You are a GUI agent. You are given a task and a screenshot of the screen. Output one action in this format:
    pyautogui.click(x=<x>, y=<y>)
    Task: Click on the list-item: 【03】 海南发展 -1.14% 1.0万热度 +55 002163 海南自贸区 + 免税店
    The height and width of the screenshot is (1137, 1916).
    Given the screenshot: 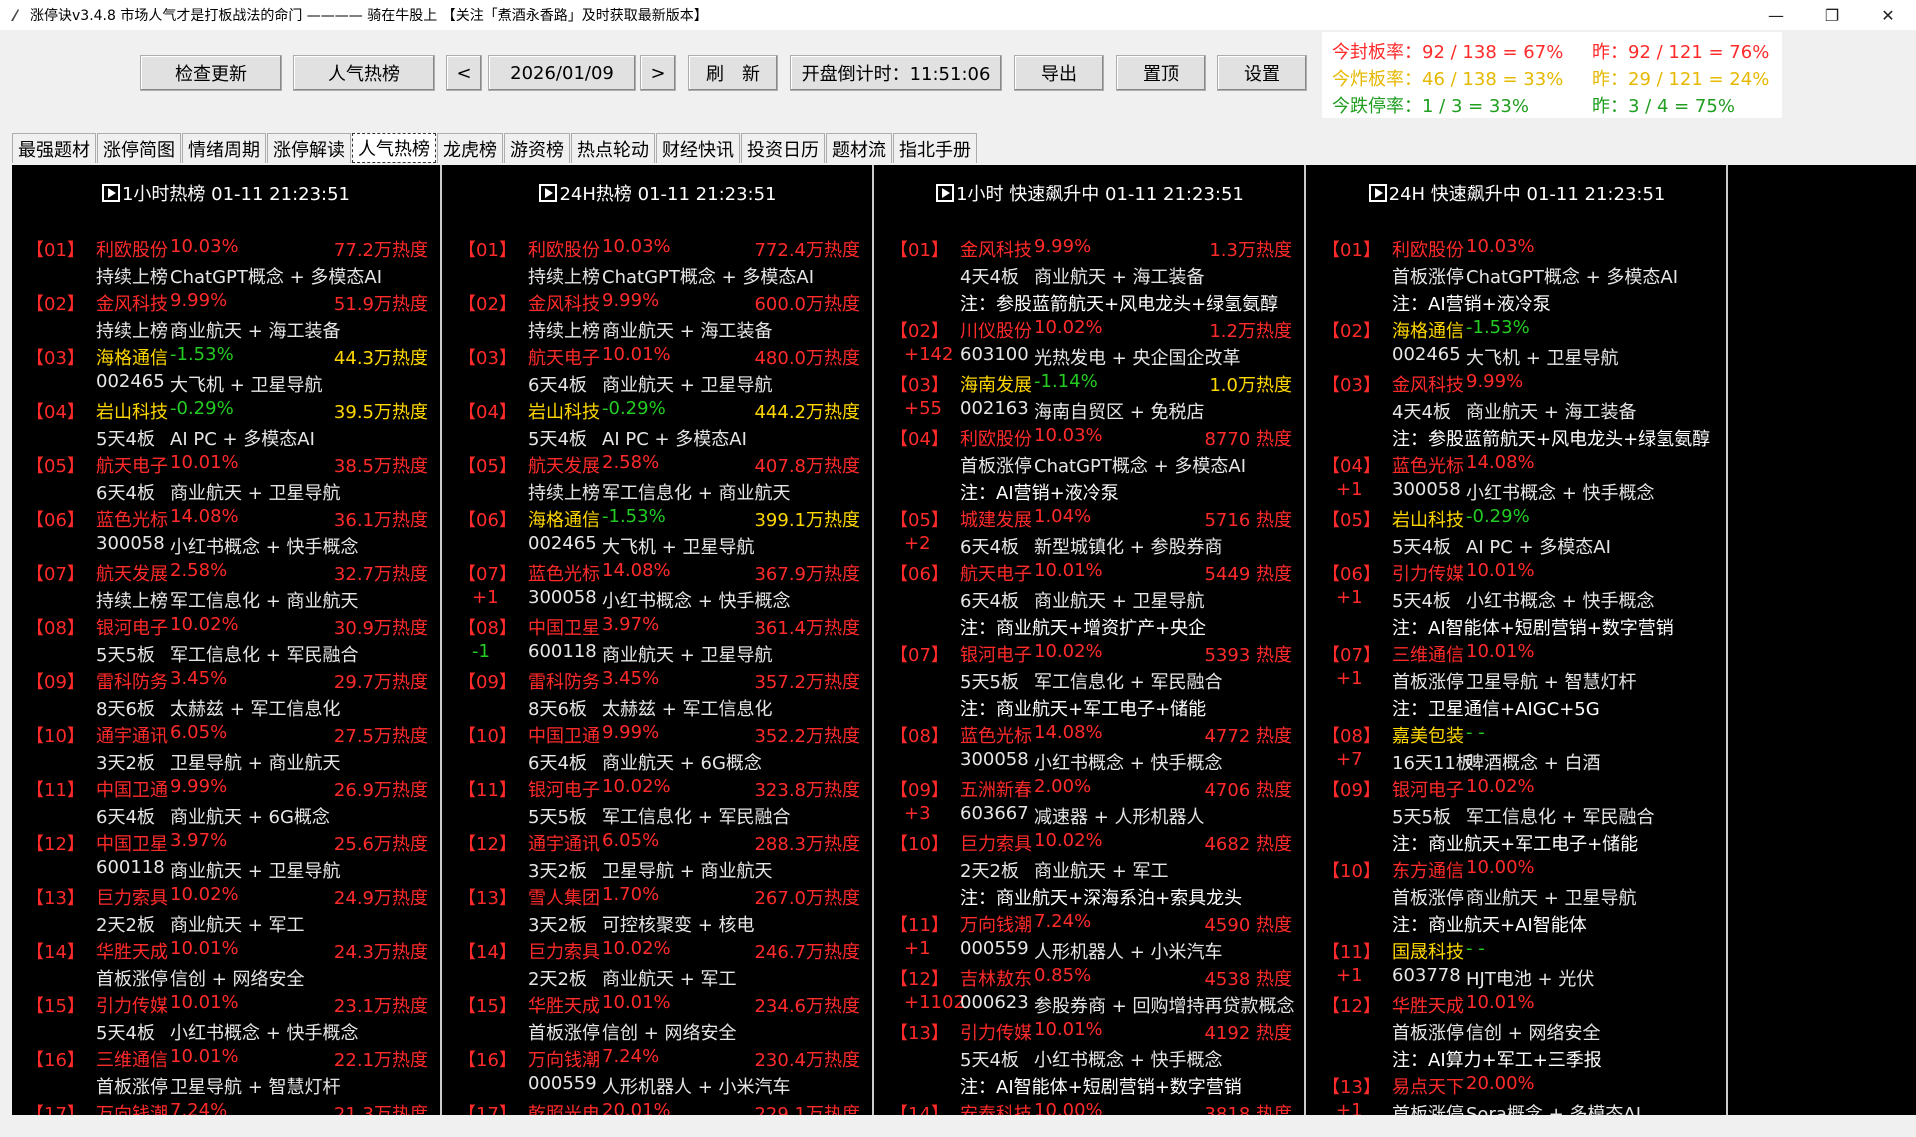 What is the action you would take?
    pyautogui.click(x=1090, y=397)
    